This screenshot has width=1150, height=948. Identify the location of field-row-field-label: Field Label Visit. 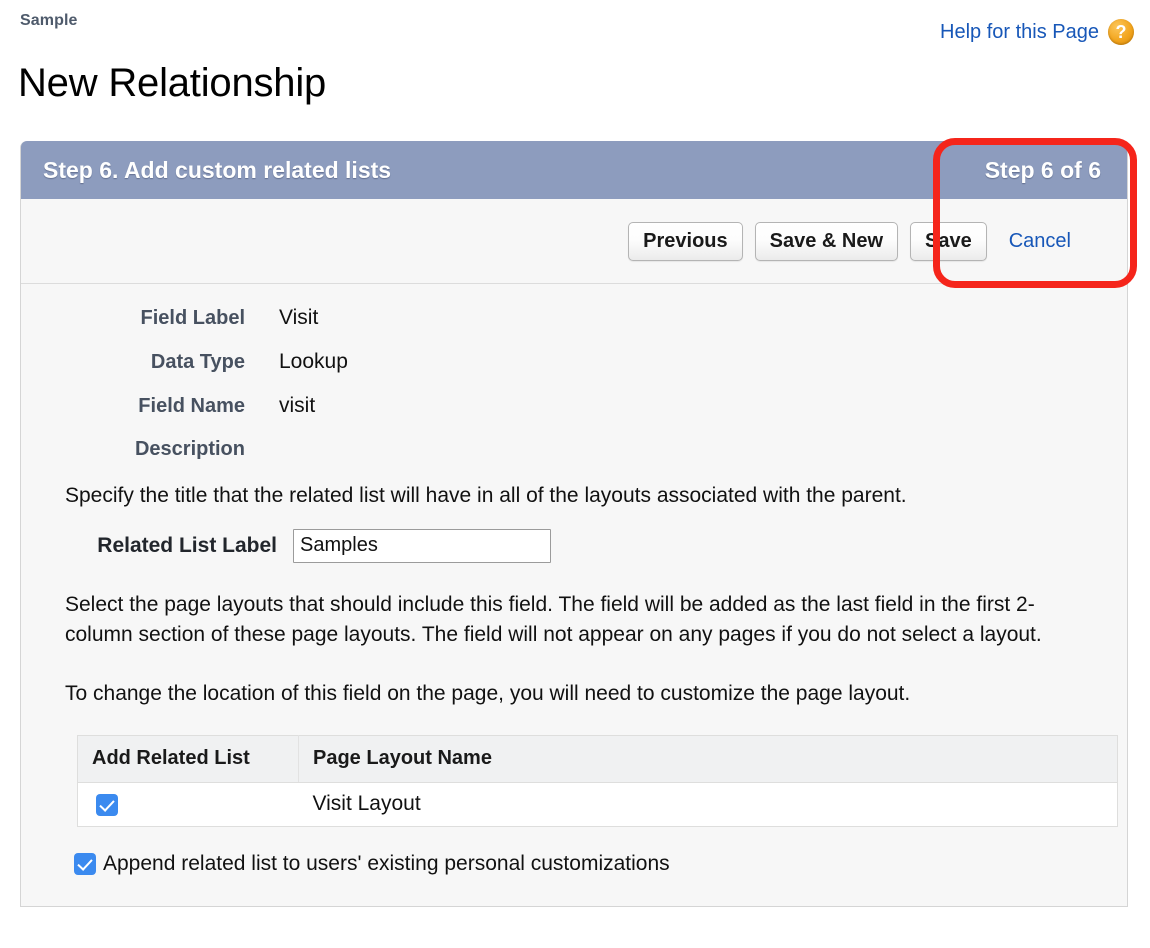
(574, 318).